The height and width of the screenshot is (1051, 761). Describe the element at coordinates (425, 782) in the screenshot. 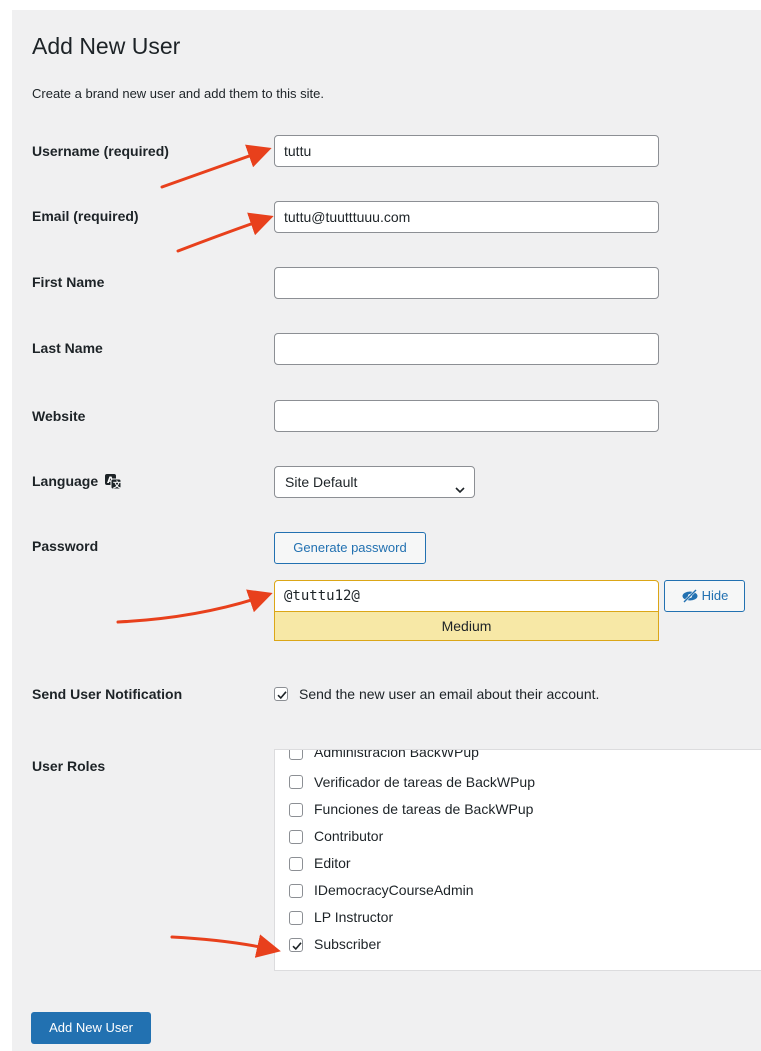

I see `role-label: Verificador de tareas de BackWPup` at that location.